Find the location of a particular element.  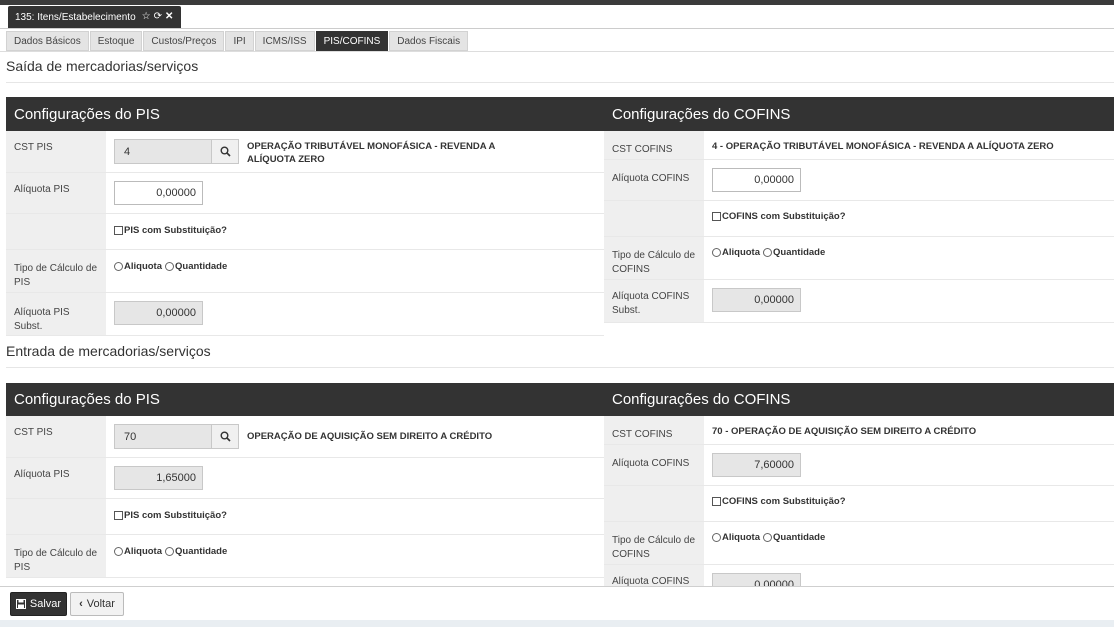

entrada-pis-radio-quantidade-label: Quantidade is located at coordinates (201, 551).